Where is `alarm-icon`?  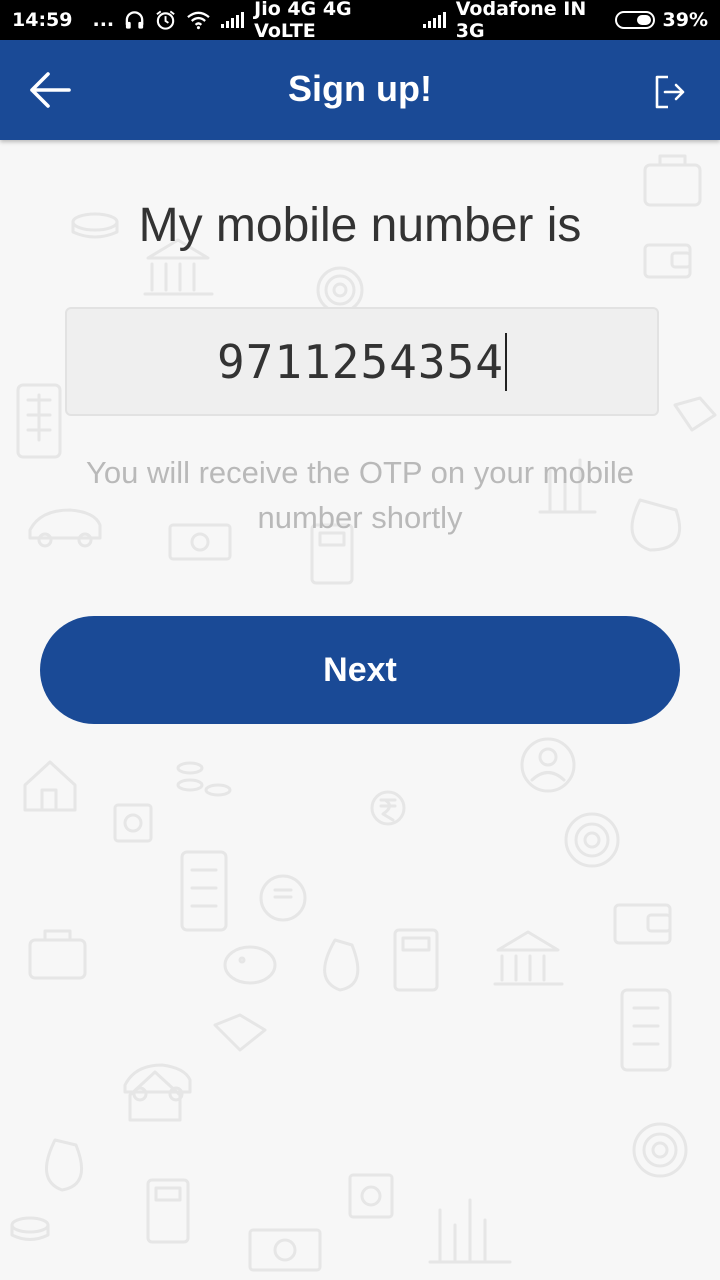
alarm-icon is located at coordinates (165, 20).